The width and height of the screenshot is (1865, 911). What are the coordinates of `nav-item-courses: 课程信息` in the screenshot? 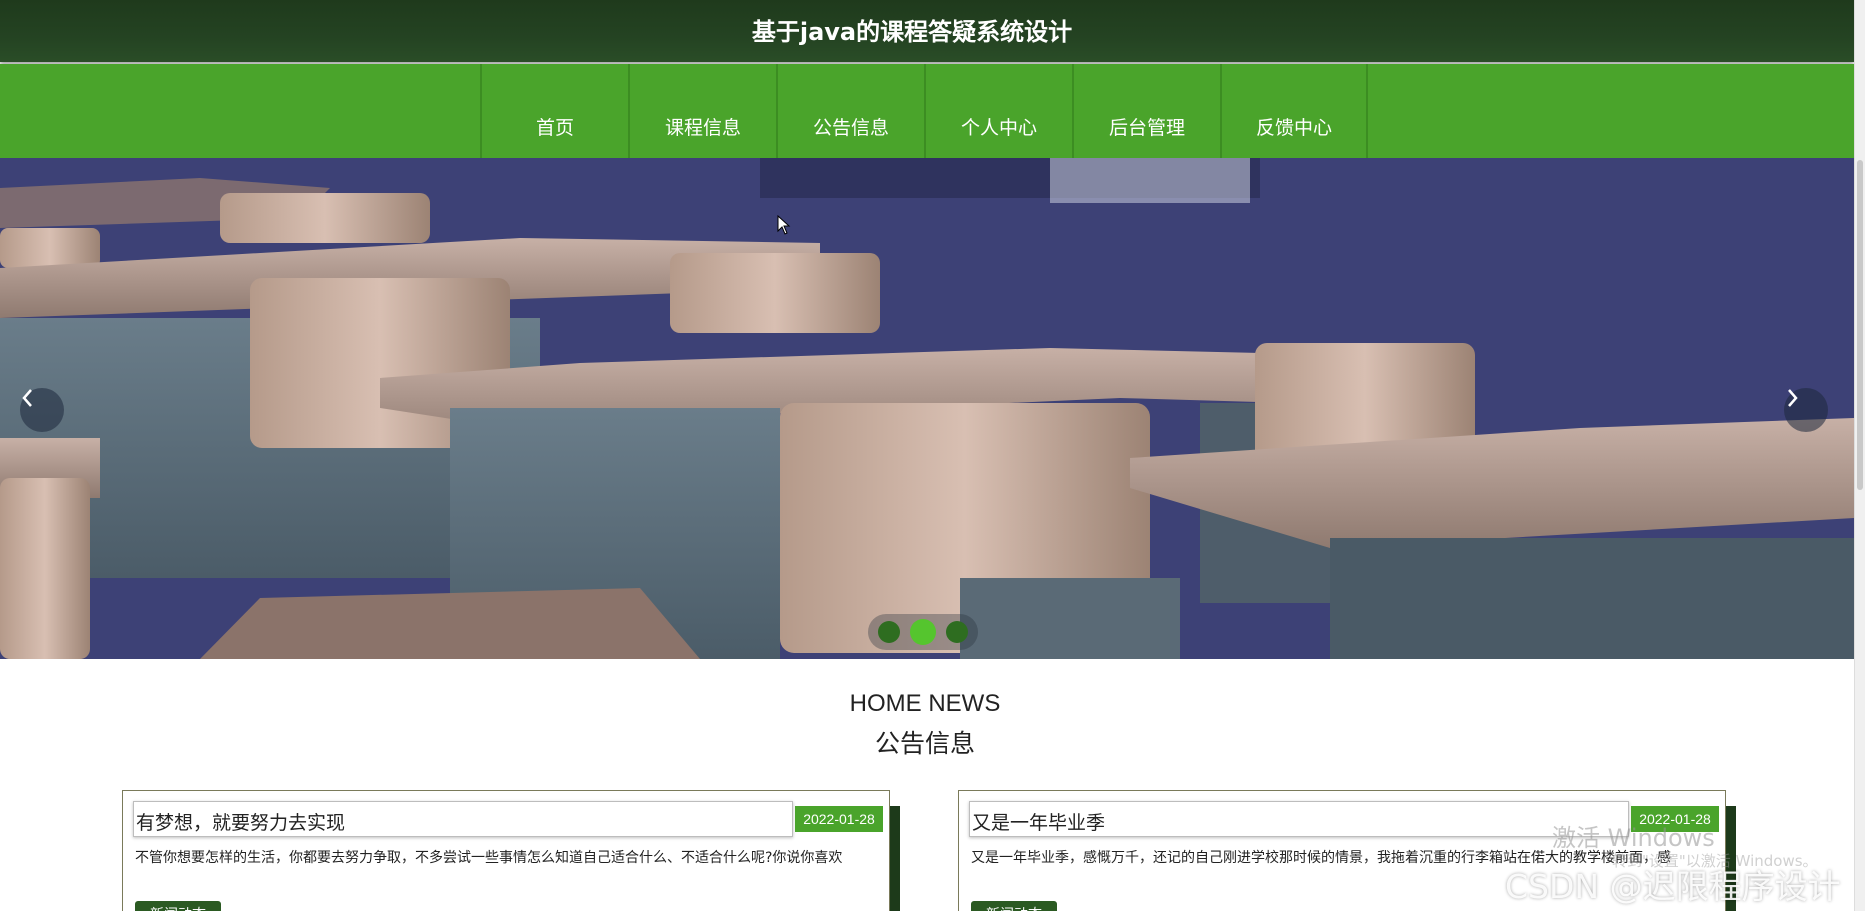 It's located at (702, 111).